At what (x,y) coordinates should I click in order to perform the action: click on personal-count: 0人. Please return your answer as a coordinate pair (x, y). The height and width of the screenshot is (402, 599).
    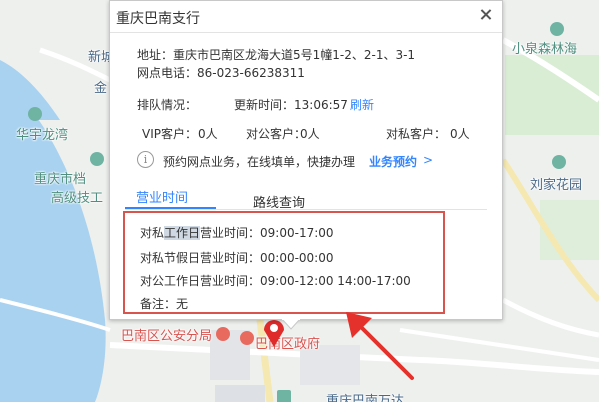
    Looking at the image, I should click on (460, 134).